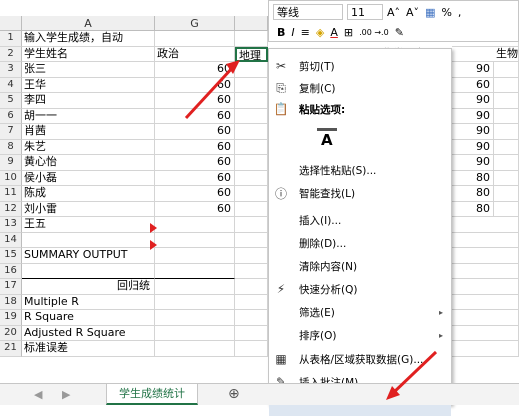  Describe the element at coordinates (11, 70) in the screenshot. I see `row-header: 3` at that location.